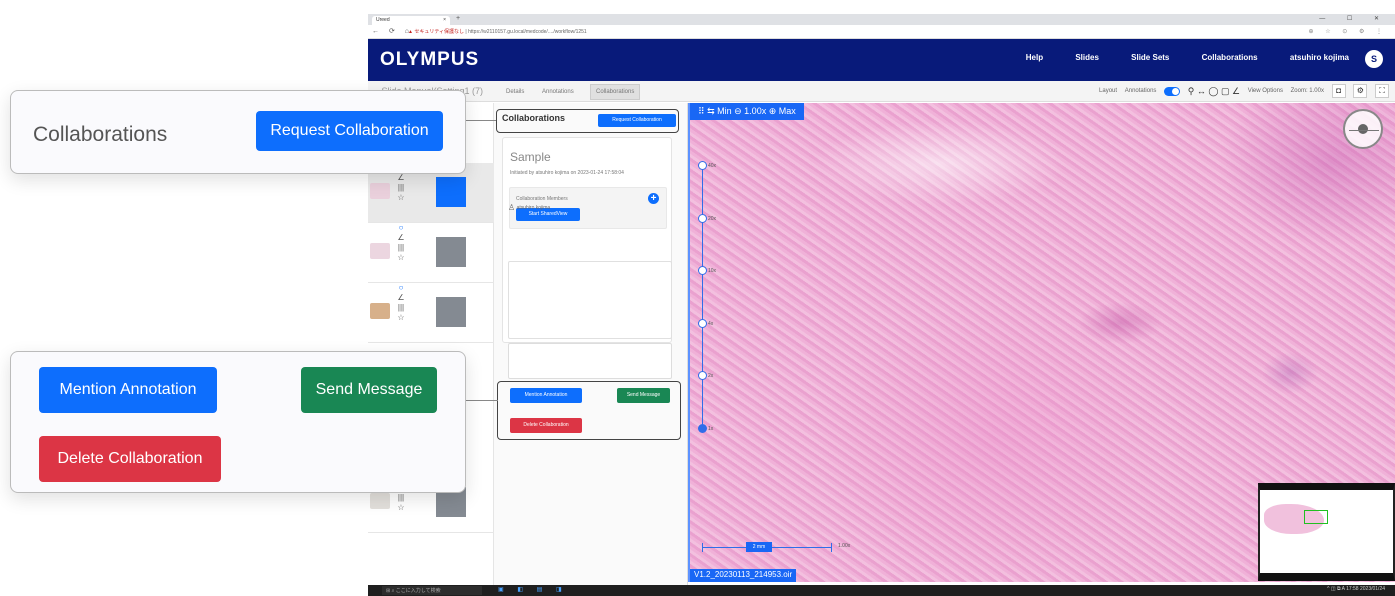 Image resolution: width=1395 pixels, height=596 pixels. What do you see at coordinates (1265, 91) in the screenshot?
I see `view-options-button: View Options` at bounding box center [1265, 91].